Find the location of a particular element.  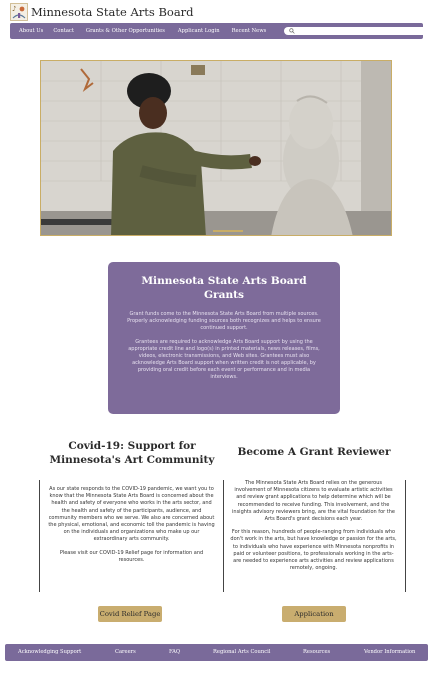

footer-item-resources: Resources is located at coordinates (316, 652).